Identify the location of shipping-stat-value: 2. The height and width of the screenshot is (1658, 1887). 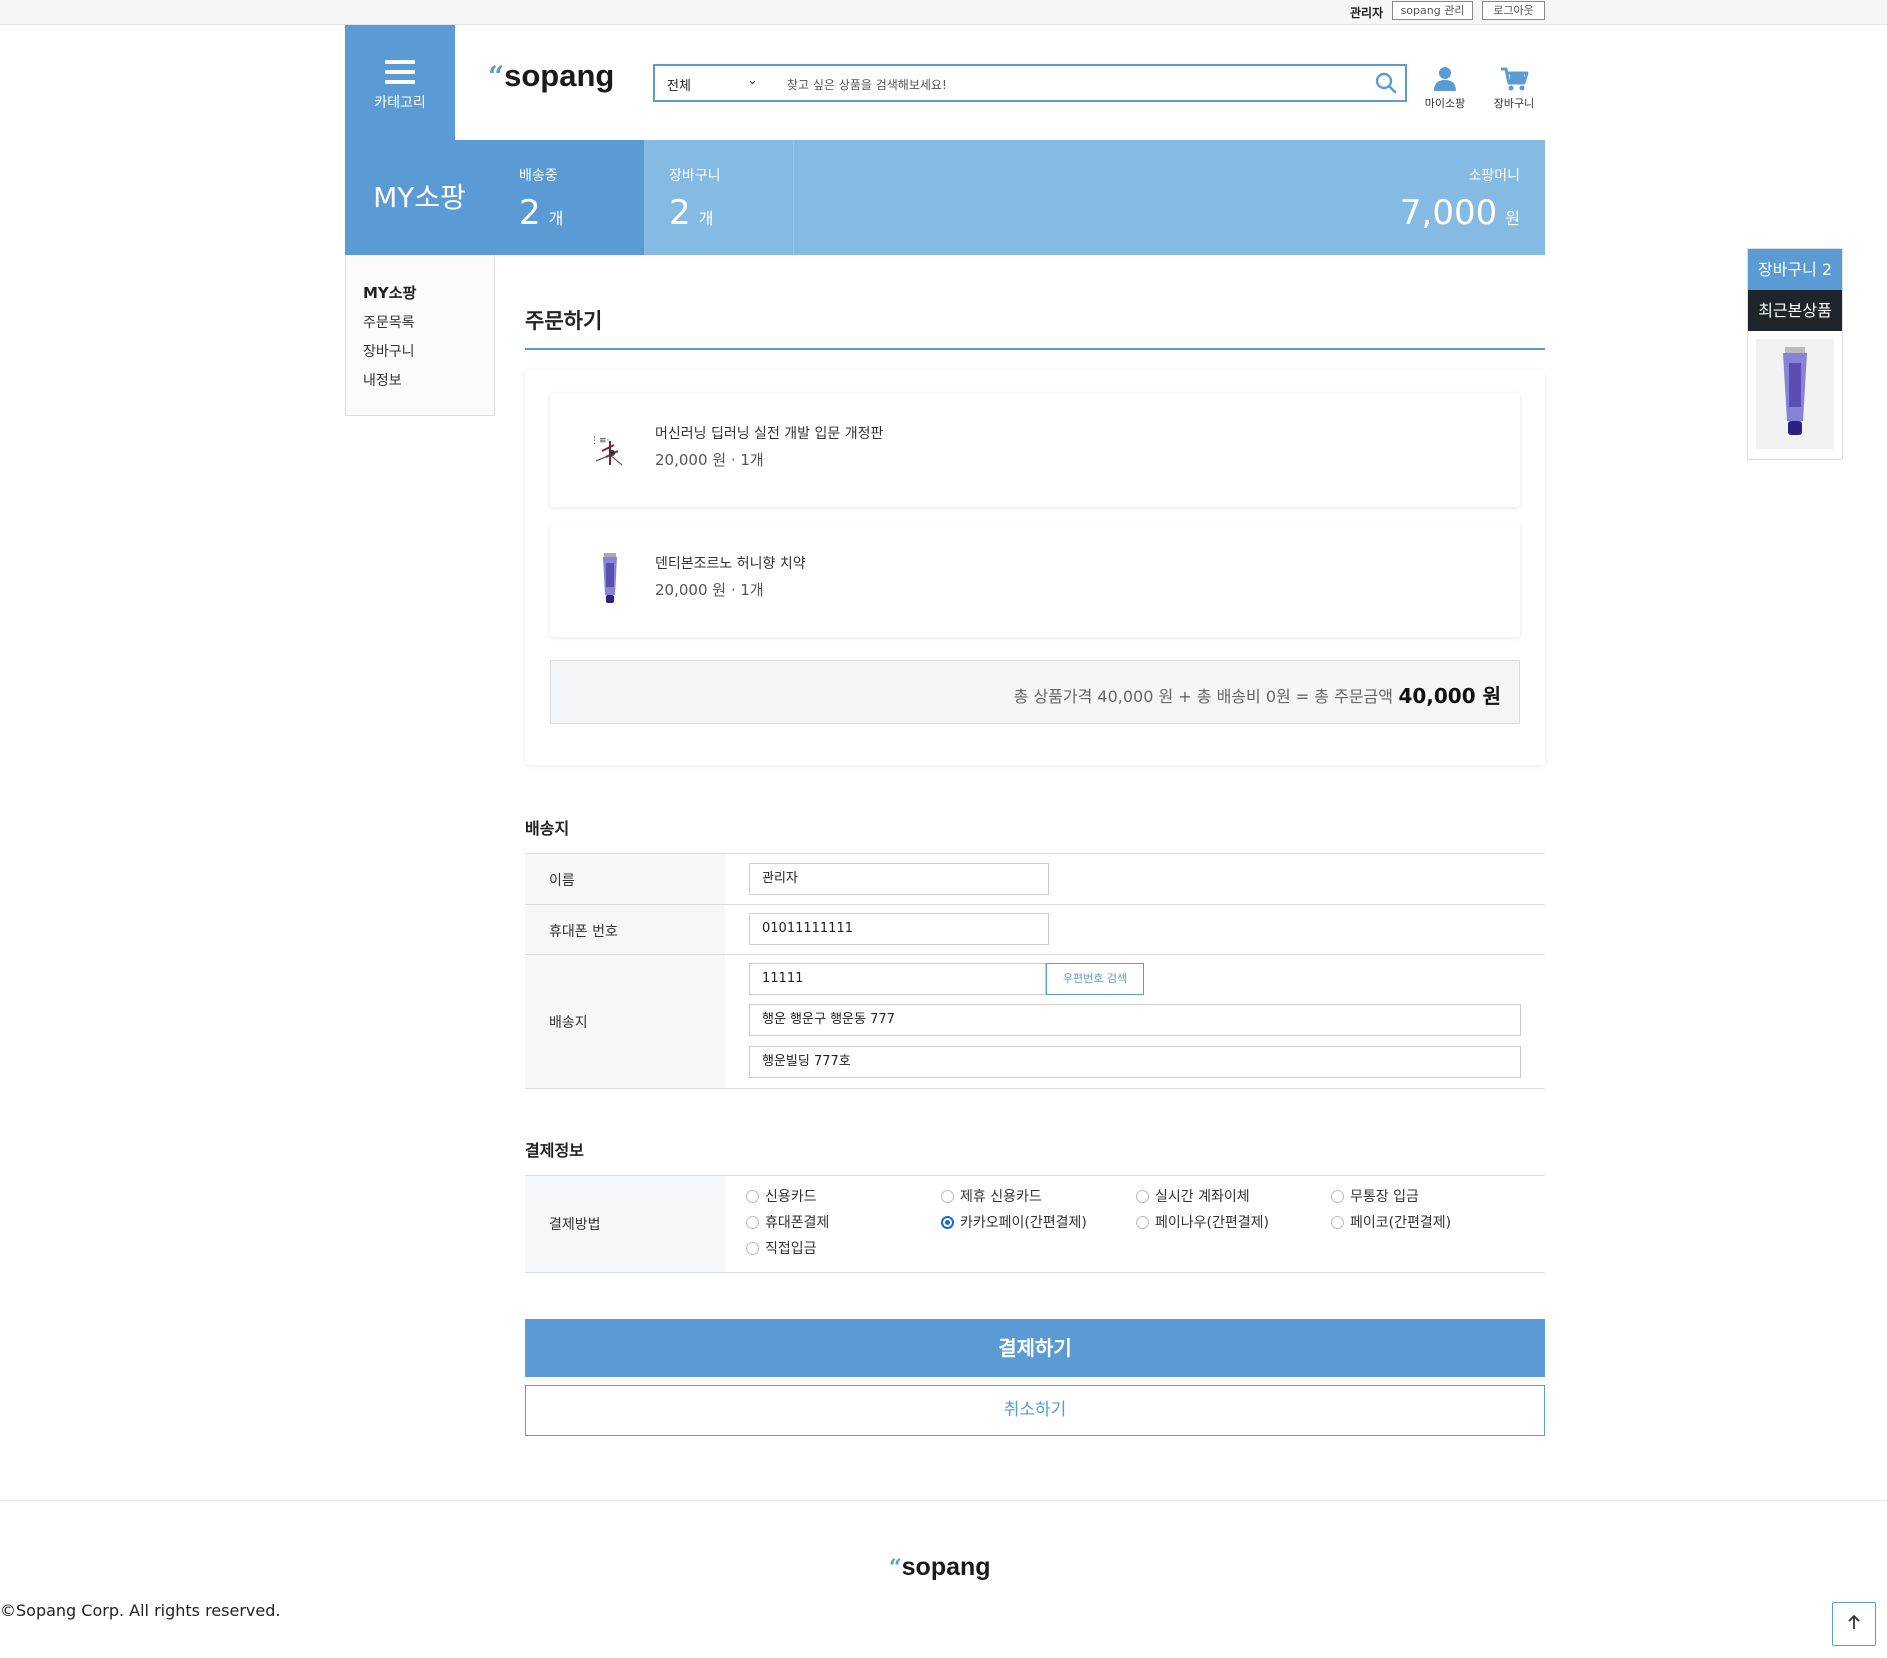
(530, 213).